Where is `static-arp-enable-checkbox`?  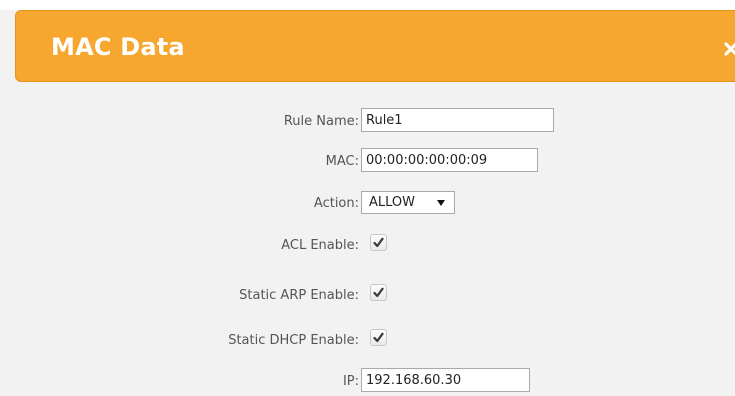
static-arp-enable-checkbox is located at coordinates (378, 292).